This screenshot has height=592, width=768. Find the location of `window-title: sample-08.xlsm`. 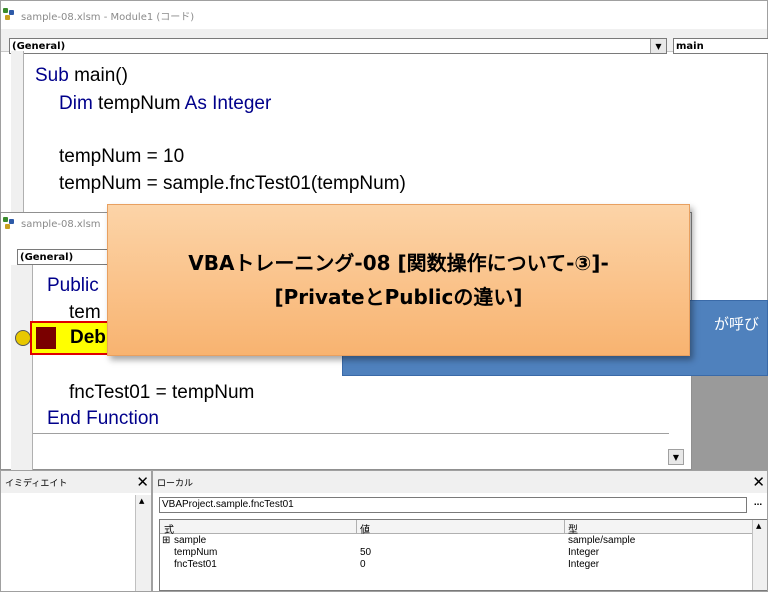

window-title: sample-08.xlsm is located at coordinates (61, 224).